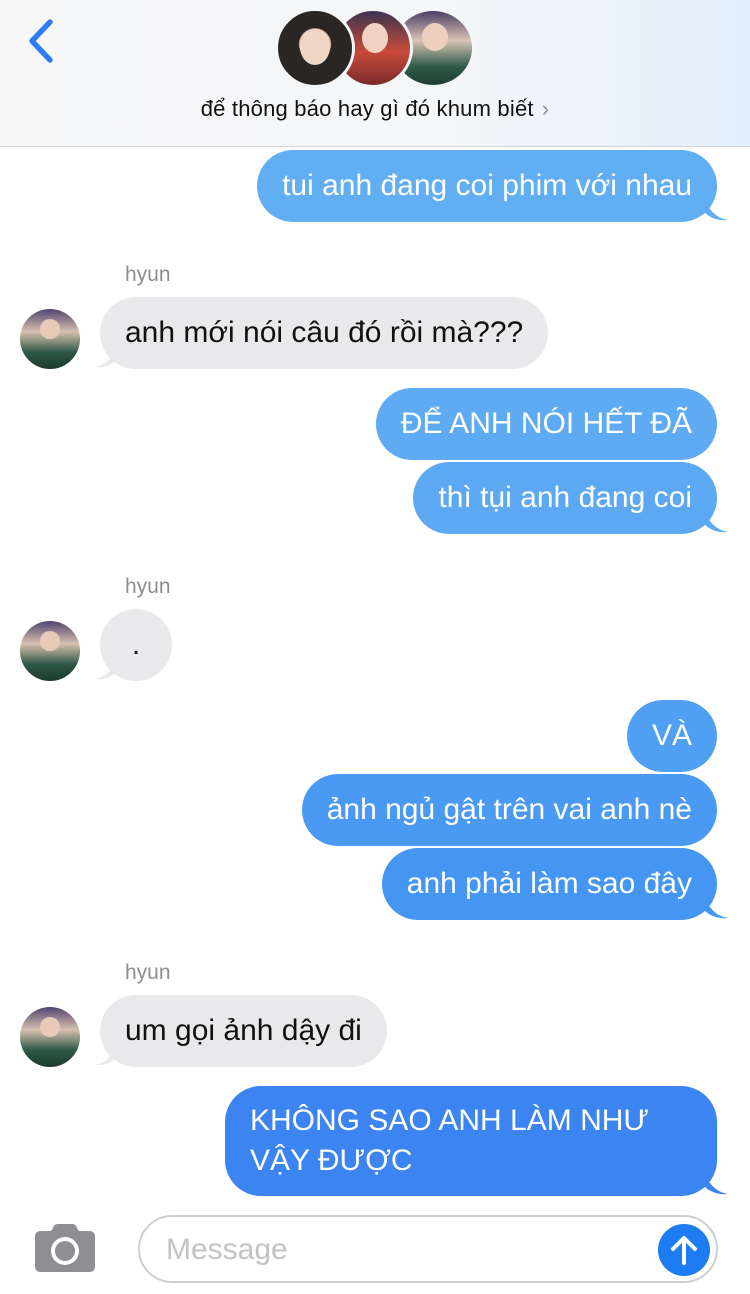  I want to click on message-input, so click(406, 1250).